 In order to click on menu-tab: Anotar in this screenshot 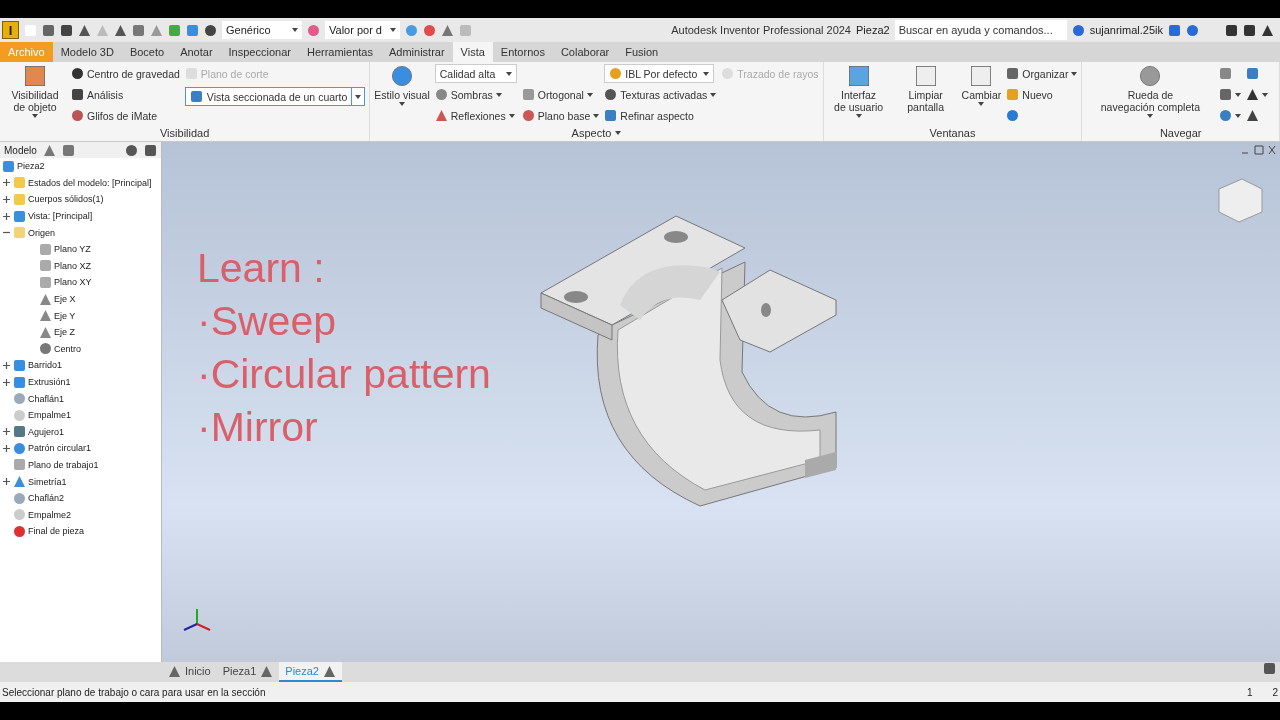, I will do `click(196, 52)`.